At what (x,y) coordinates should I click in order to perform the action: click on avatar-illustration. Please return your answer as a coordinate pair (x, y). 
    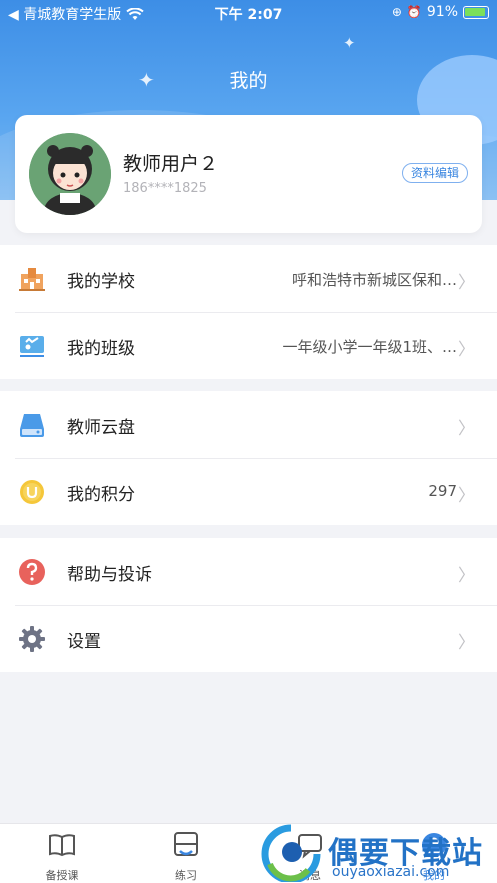
    Looking at the image, I should click on (70, 174).